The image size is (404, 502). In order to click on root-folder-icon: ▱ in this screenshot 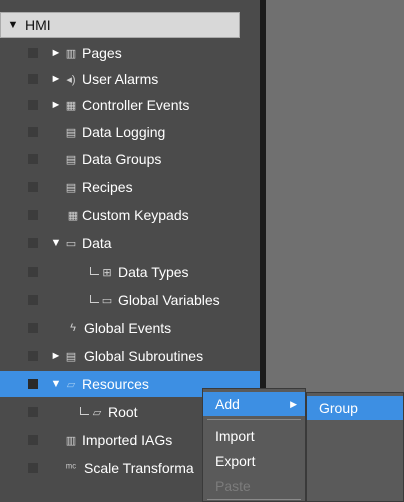, I will do `click(97, 412)`.